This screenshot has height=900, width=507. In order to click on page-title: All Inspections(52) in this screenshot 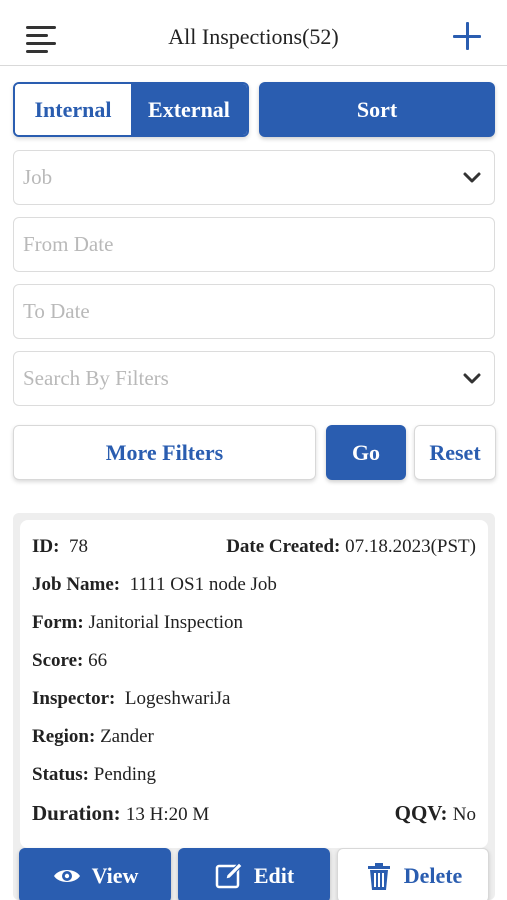, I will do `click(253, 36)`.